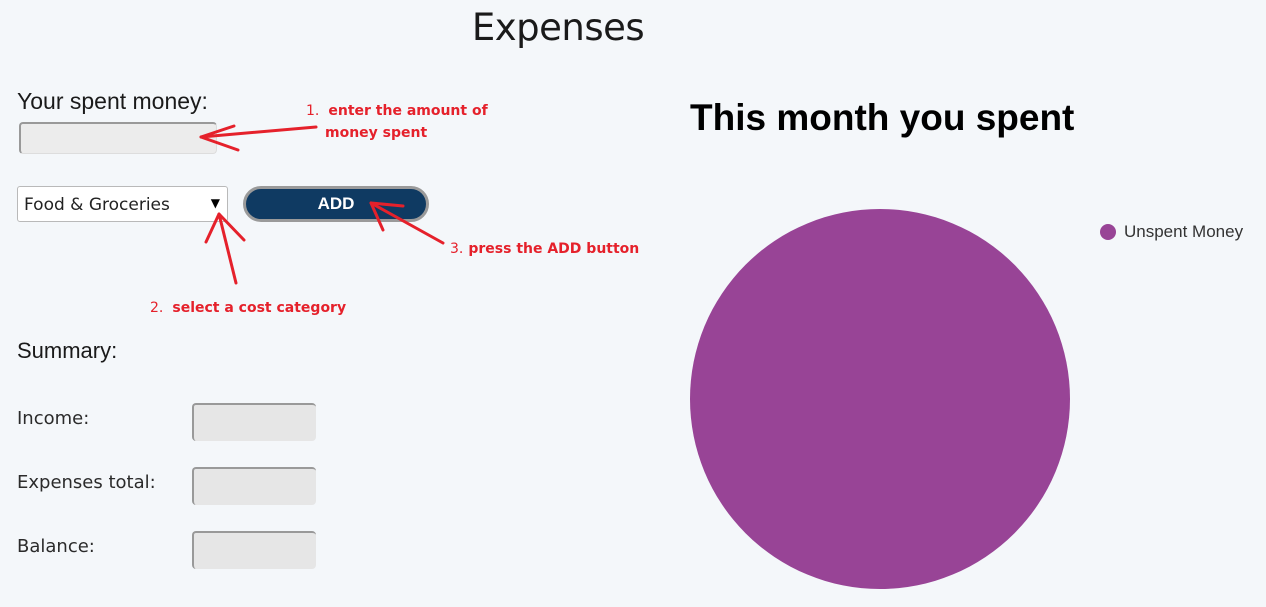  What do you see at coordinates (407, 223) in the screenshot?
I see `arrow-3-line` at bounding box center [407, 223].